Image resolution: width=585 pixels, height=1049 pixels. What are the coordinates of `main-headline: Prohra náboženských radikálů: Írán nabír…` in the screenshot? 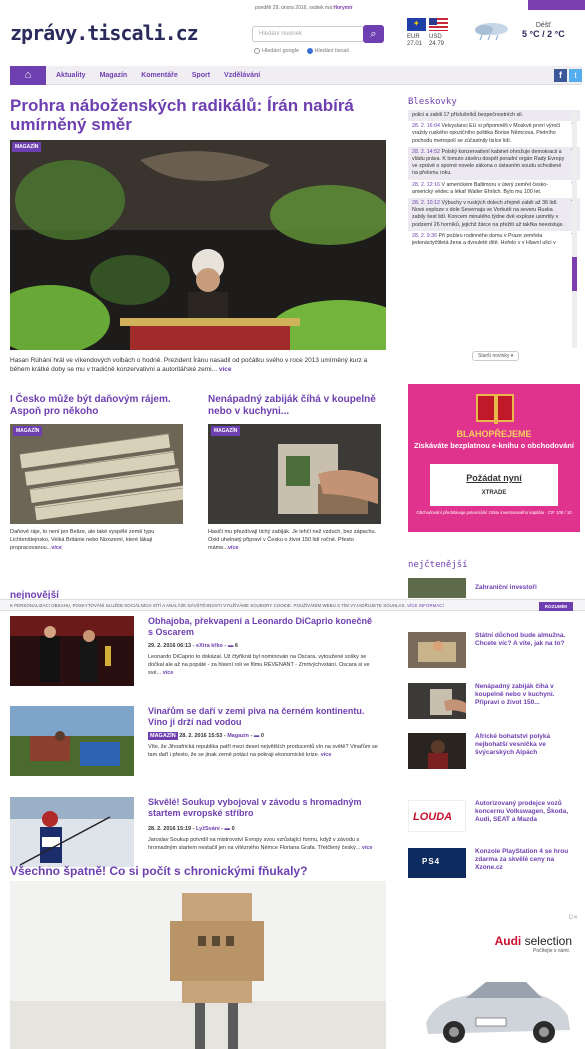 It's located at (200, 115).